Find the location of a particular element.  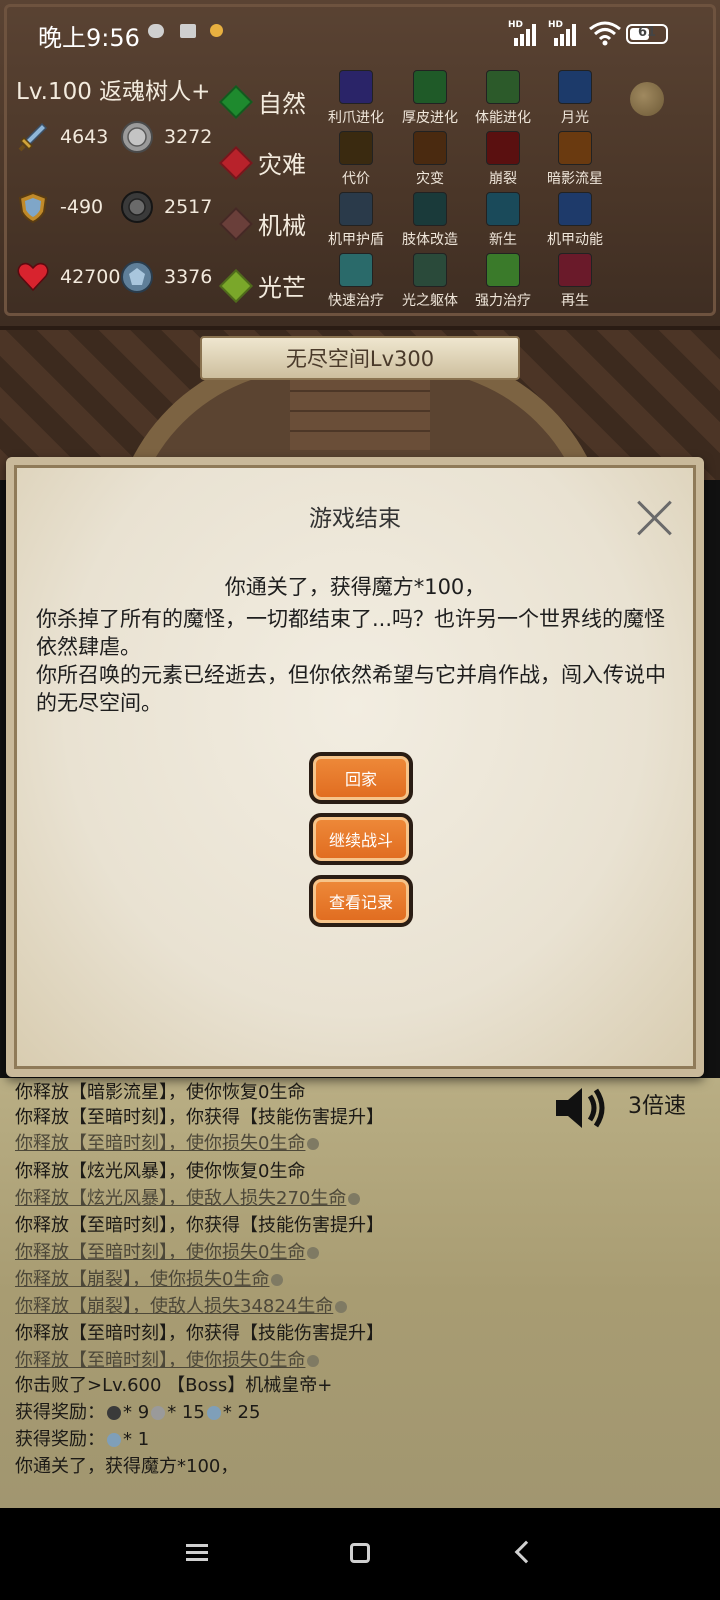

skill-catastrophe: 灾变 is located at coordinates (430, 159).